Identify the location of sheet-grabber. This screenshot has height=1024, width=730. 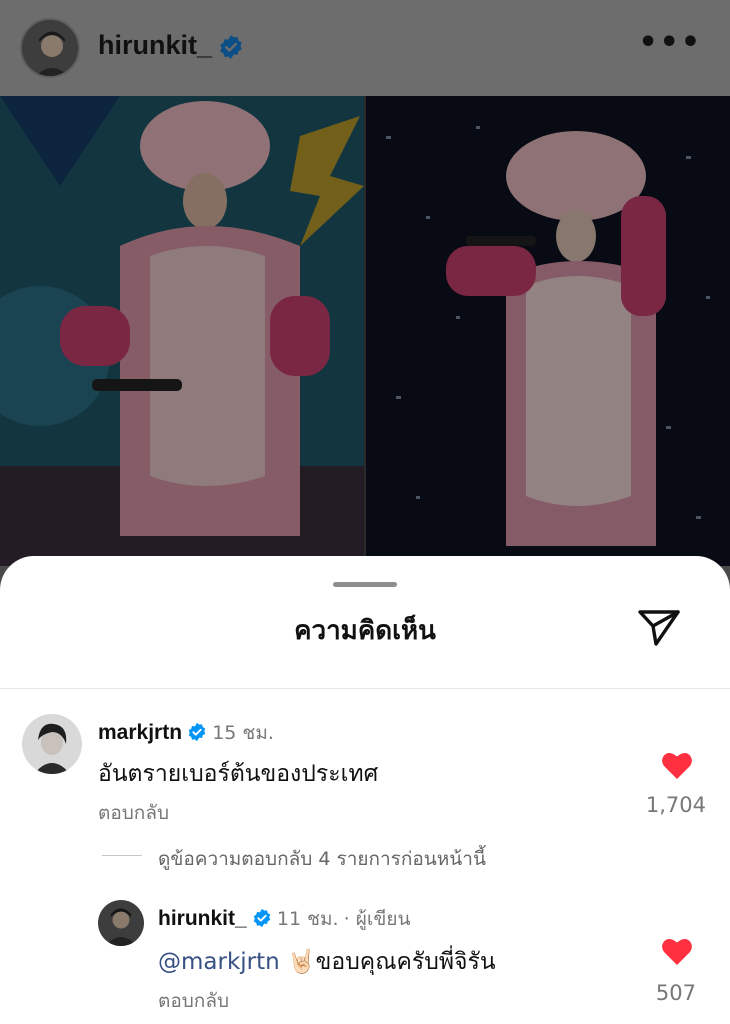
(365, 584).